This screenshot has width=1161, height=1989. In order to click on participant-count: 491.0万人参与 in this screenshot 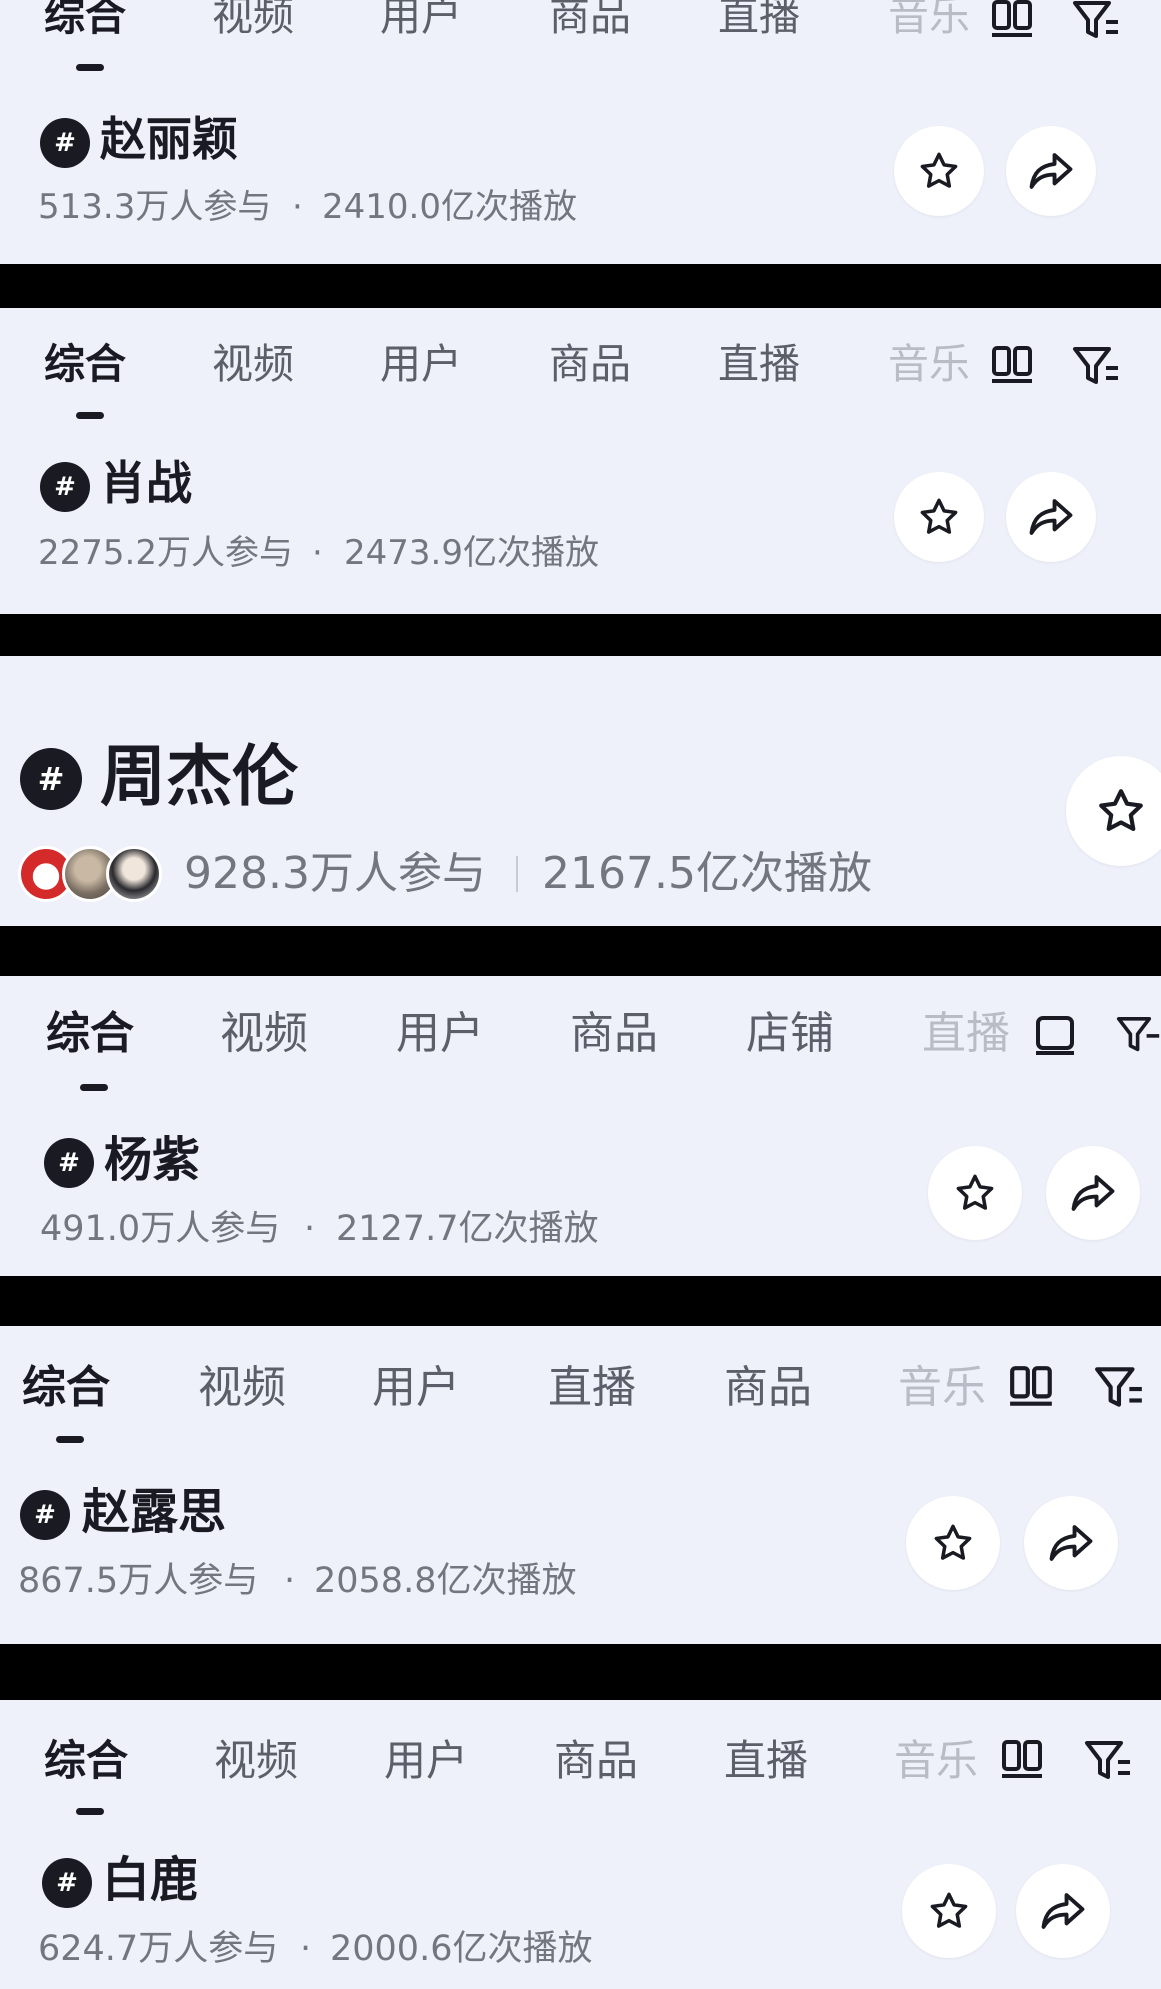, I will do `click(160, 1229)`.